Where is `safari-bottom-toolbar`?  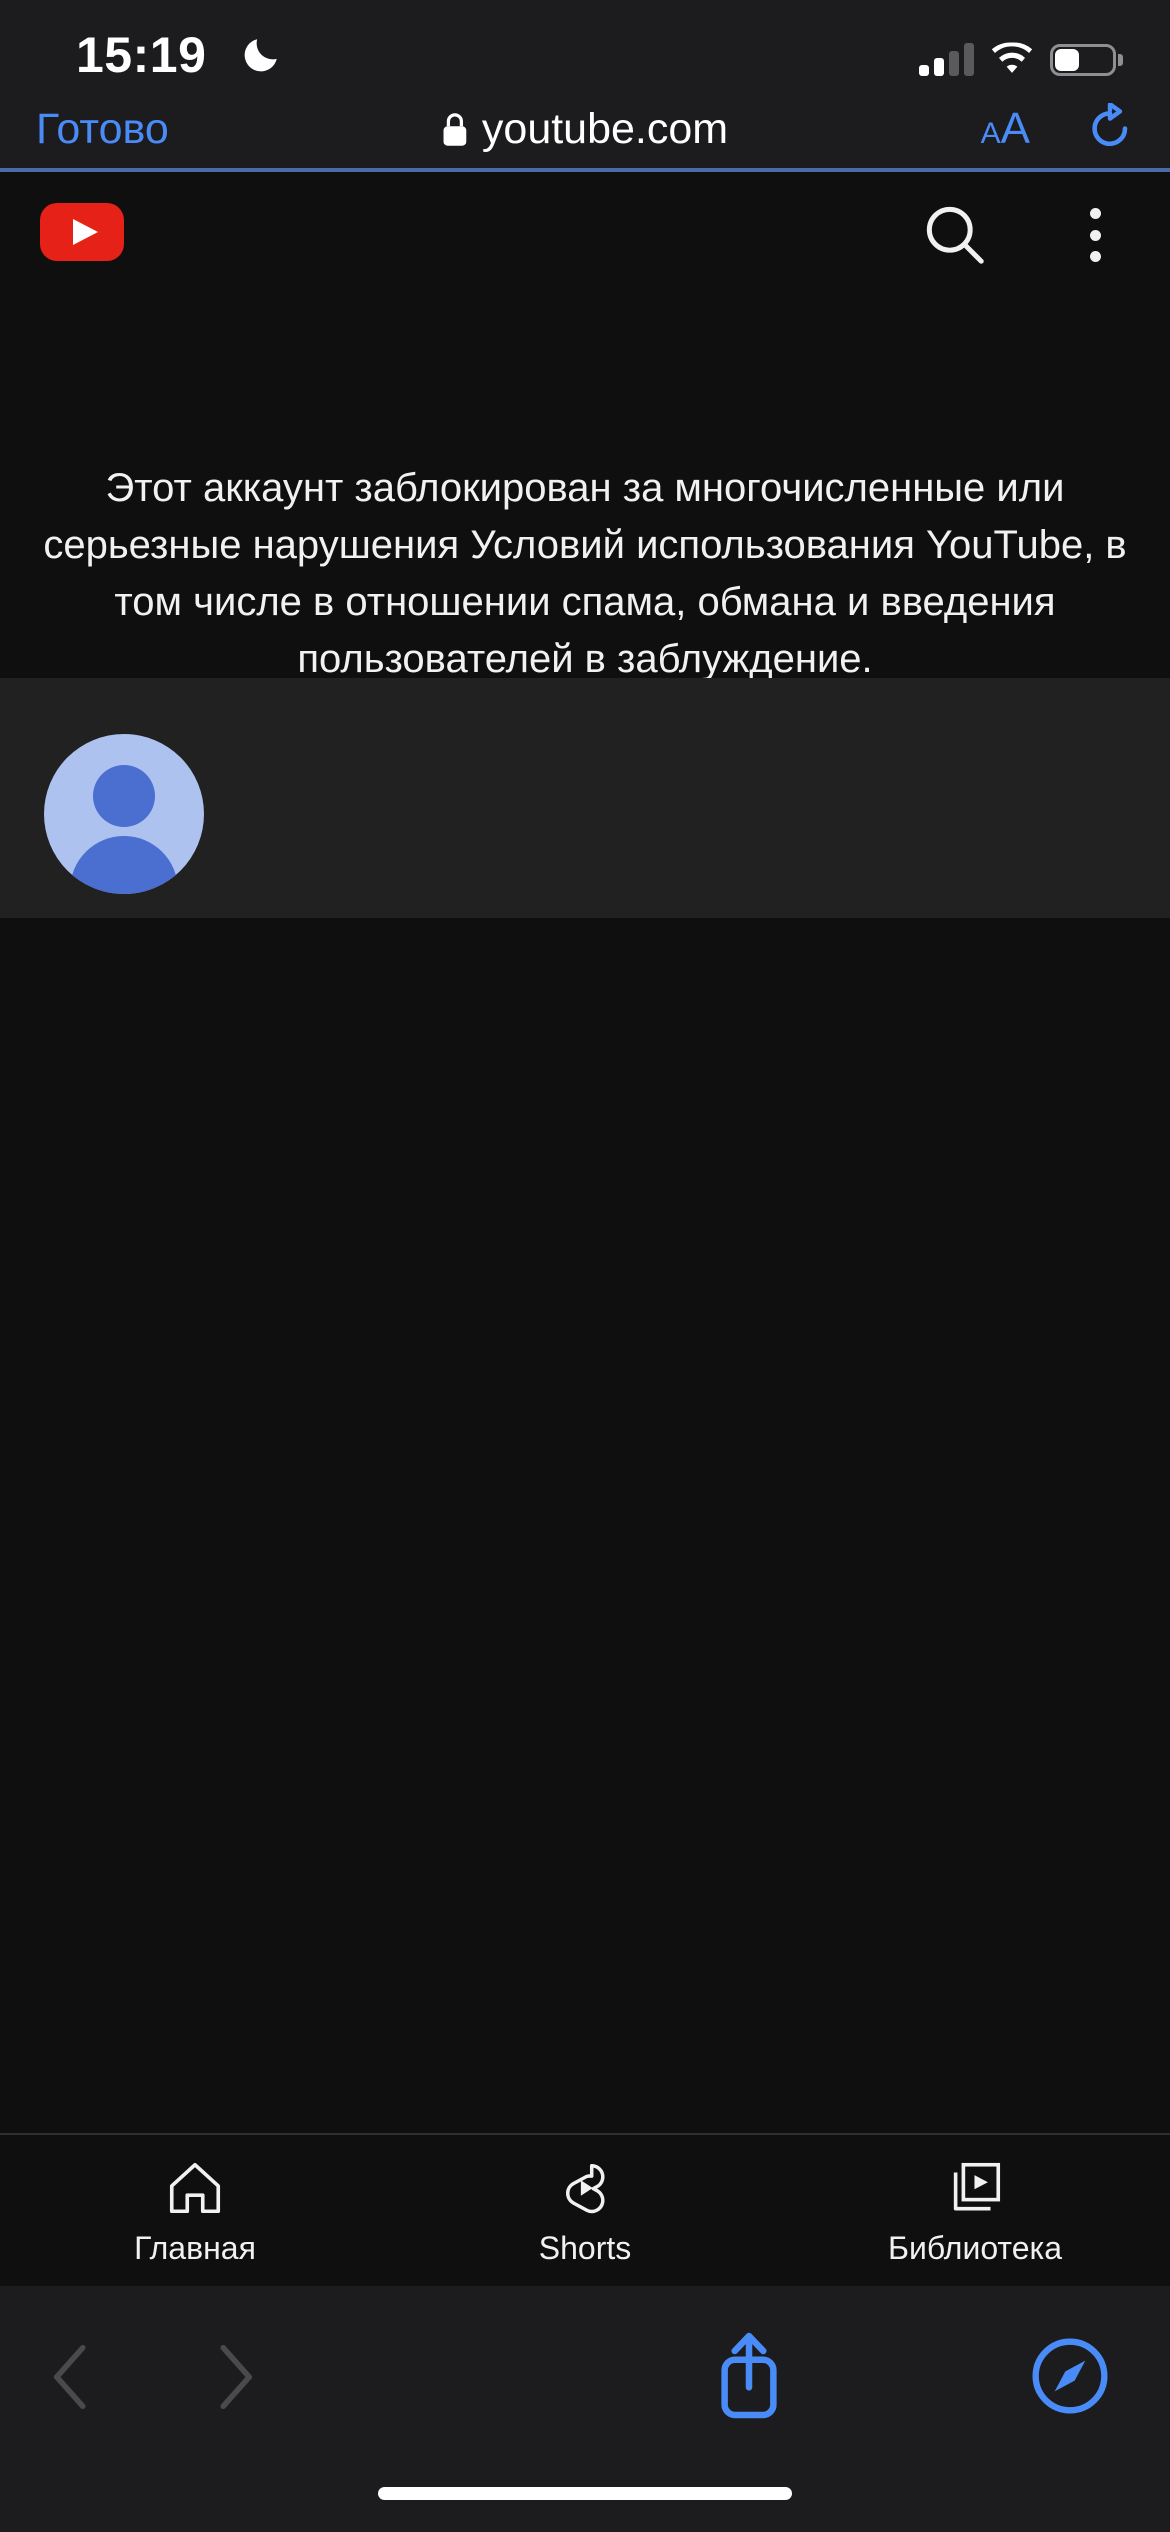 safari-bottom-toolbar is located at coordinates (585, 2409).